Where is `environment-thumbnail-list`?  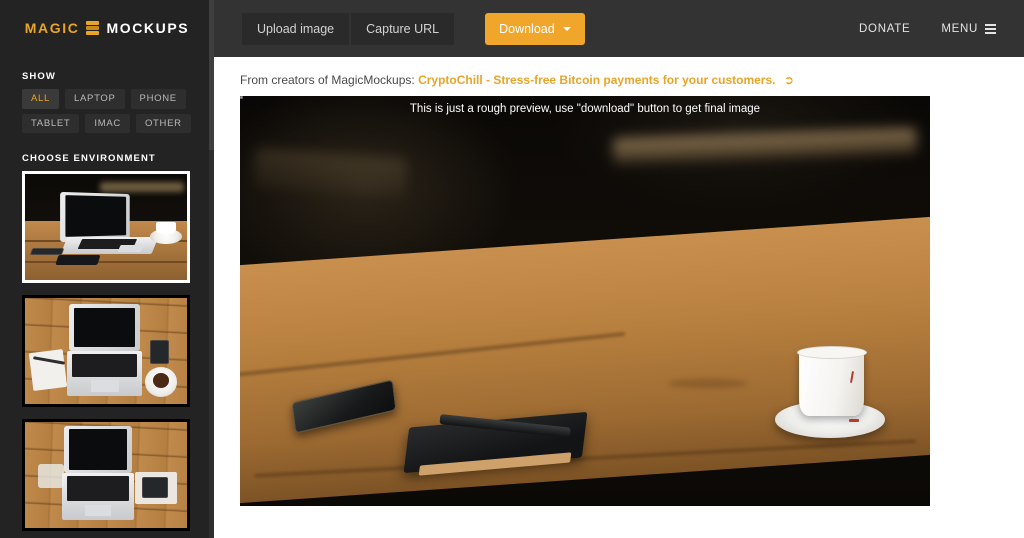 environment-thumbnail-list is located at coordinates (107, 351).